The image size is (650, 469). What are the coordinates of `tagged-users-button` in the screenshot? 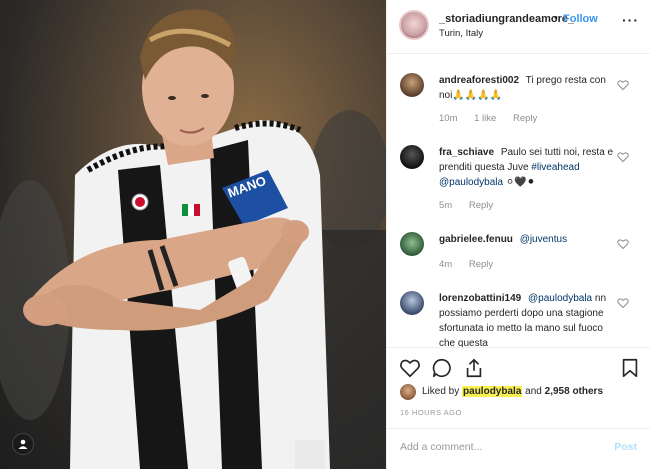 It's located at (23, 444).